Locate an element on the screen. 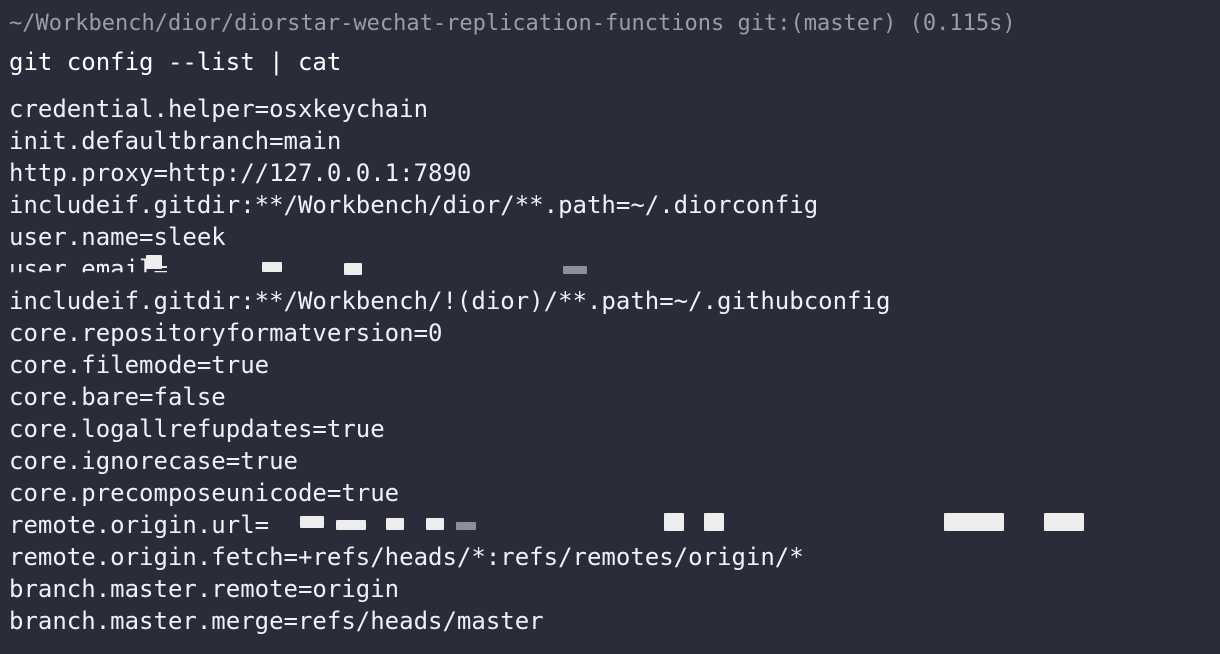 The width and height of the screenshot is (1220, 654). output-line: http.proxy=http://127.0.0.1:7890 is located at coordinates (240, 173).